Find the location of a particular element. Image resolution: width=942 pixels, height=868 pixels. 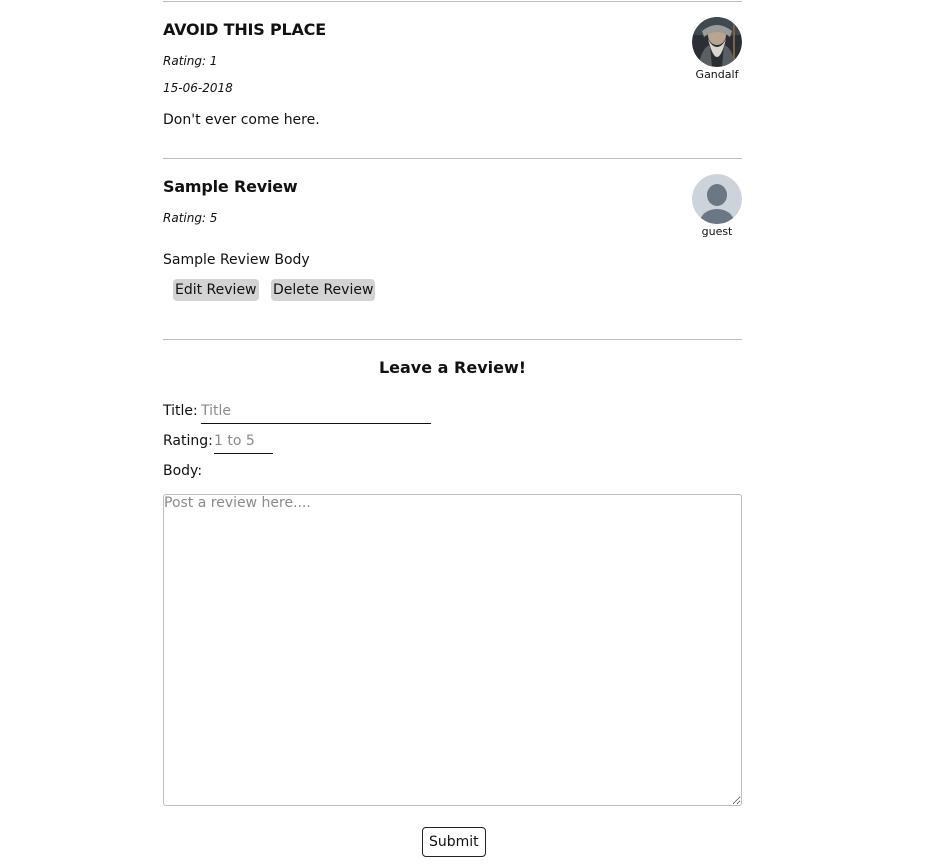

review-author-name: Gandalf is located at coordinates (717, 74).